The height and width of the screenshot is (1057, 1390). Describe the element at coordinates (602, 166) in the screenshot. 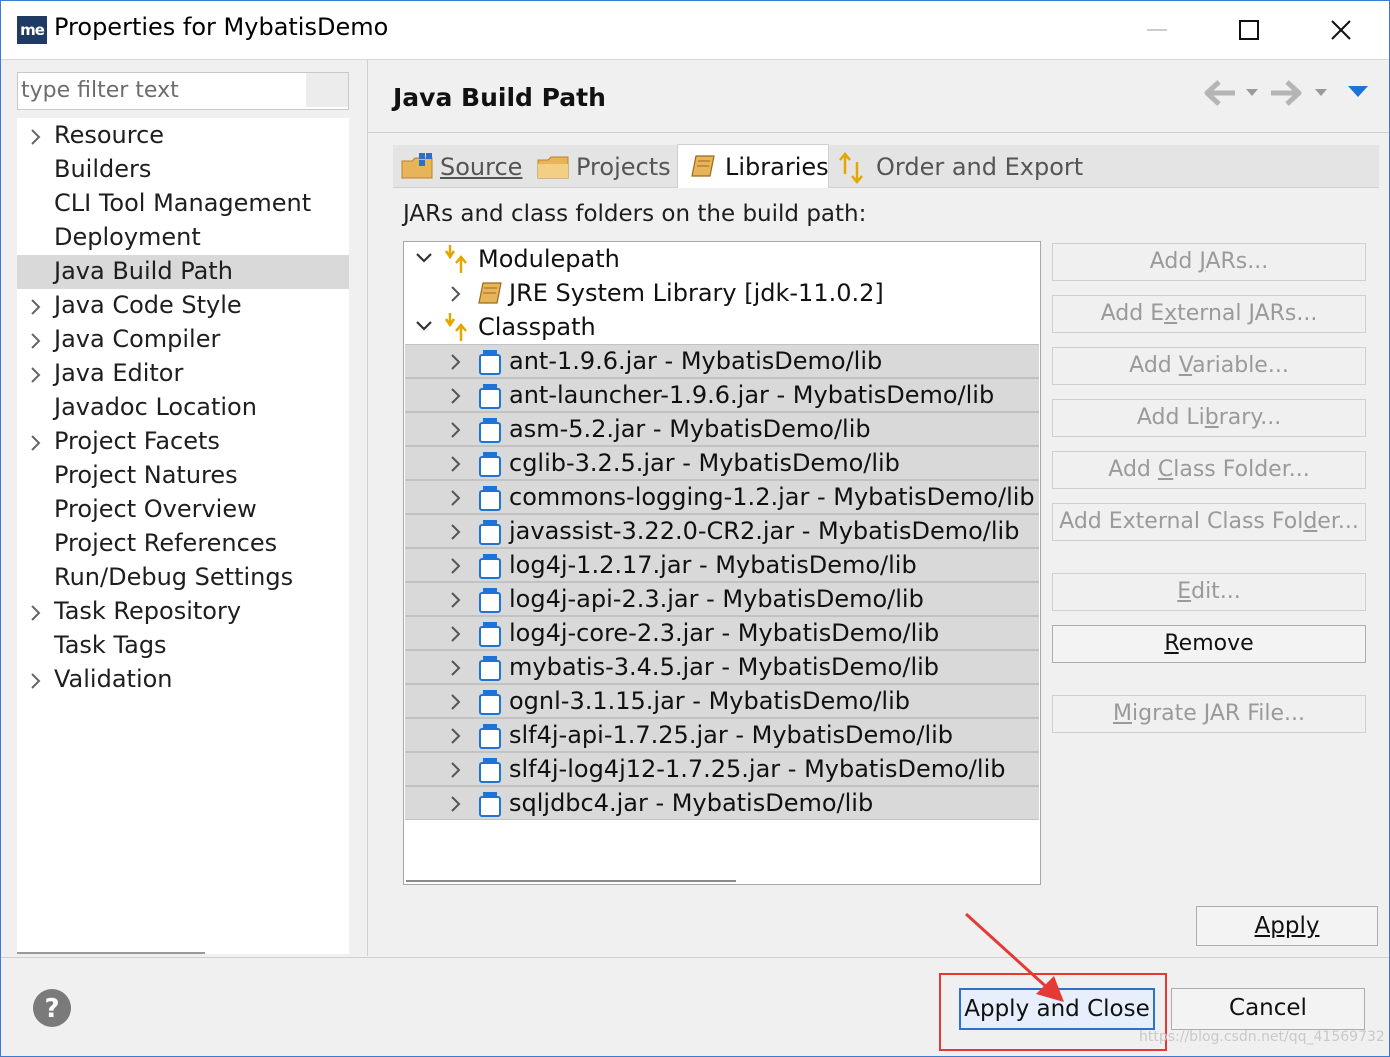

I see `tab-projects: Projects` at that location.